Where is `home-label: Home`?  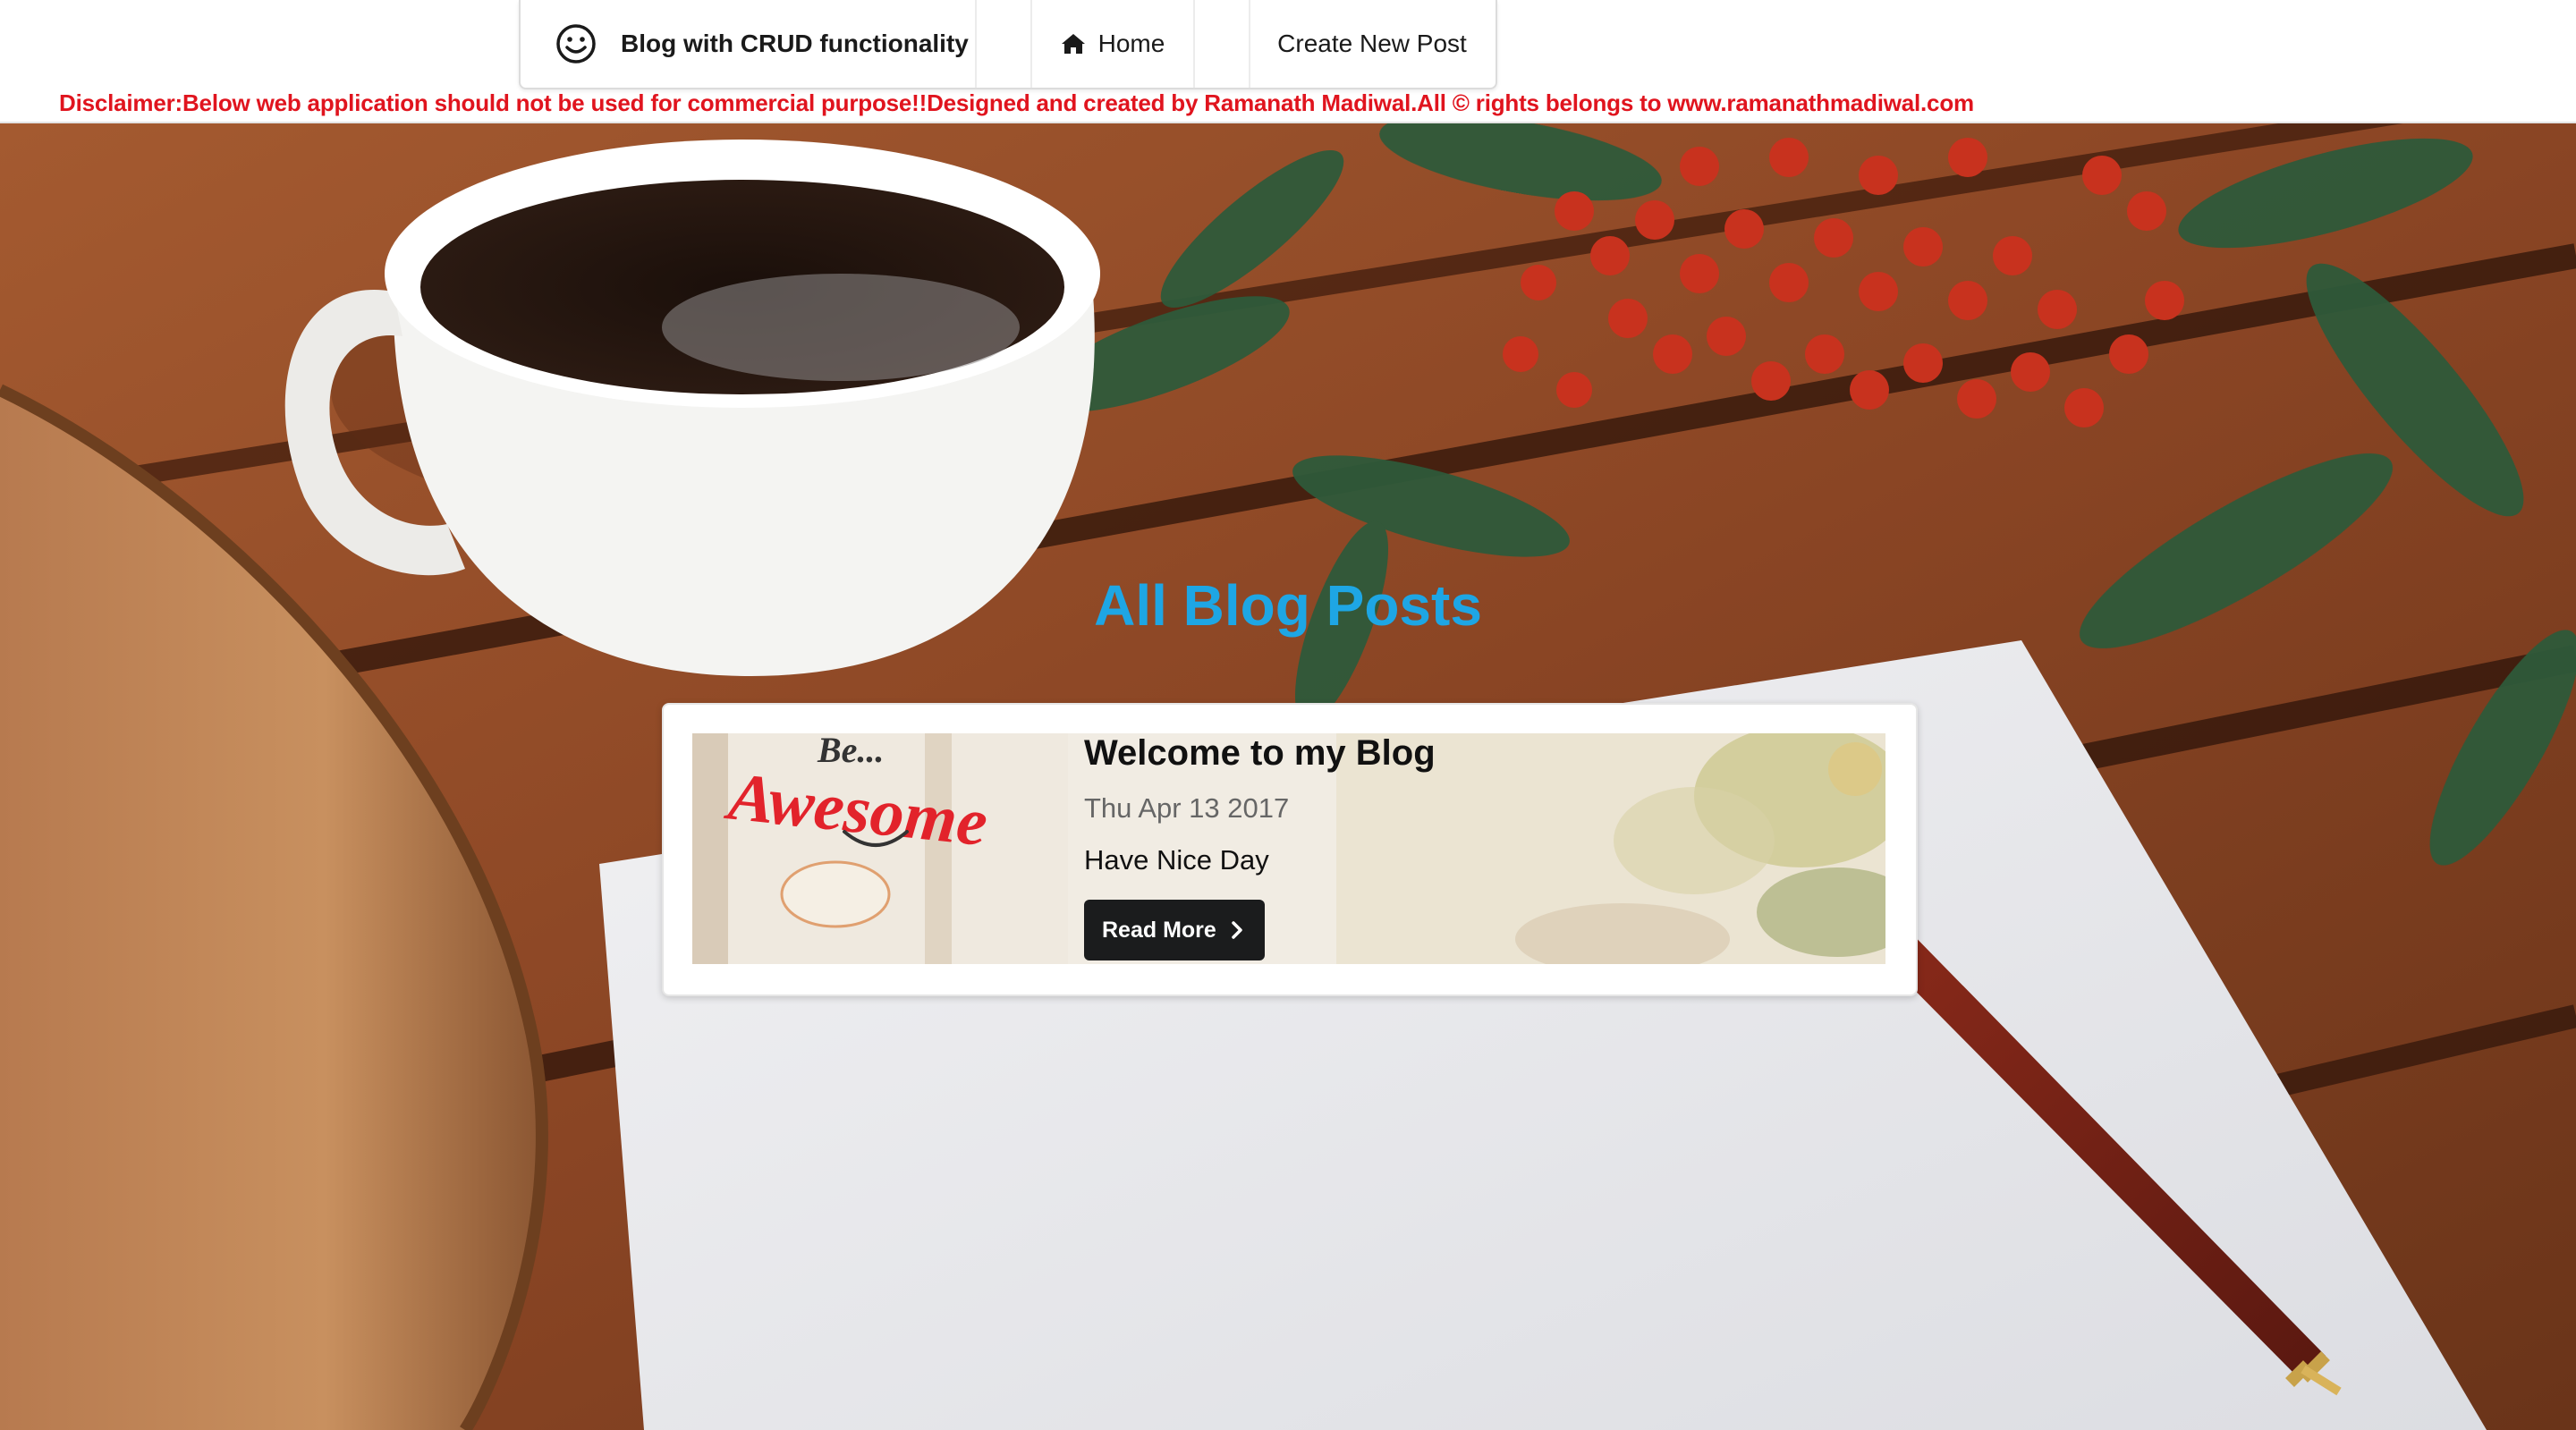
home-label: Home is located at coordinates (1131, 43).